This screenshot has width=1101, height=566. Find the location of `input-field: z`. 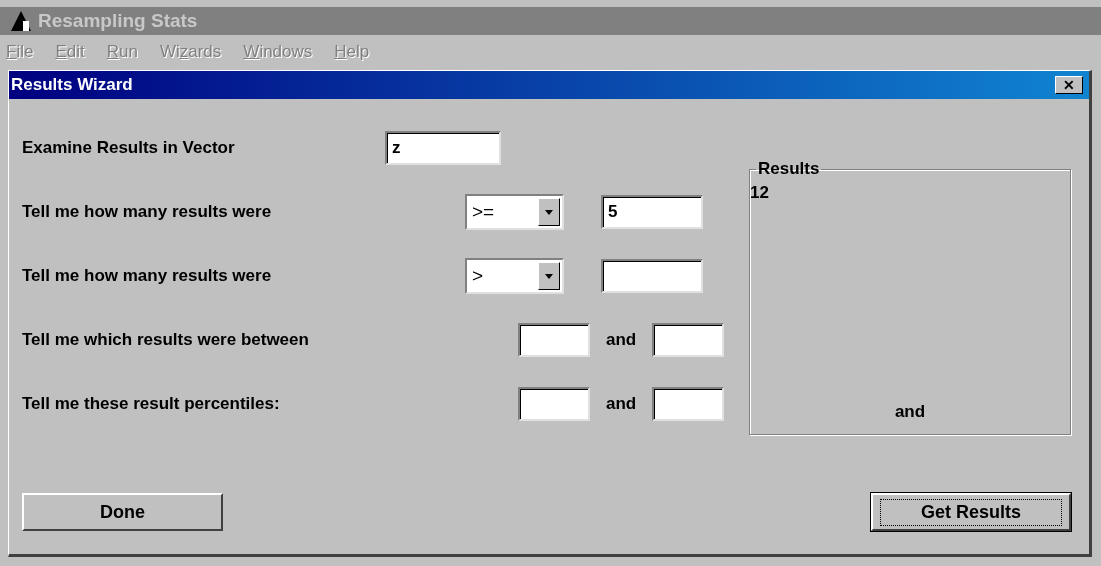

input-field: z is located at coordinates (443, 148).